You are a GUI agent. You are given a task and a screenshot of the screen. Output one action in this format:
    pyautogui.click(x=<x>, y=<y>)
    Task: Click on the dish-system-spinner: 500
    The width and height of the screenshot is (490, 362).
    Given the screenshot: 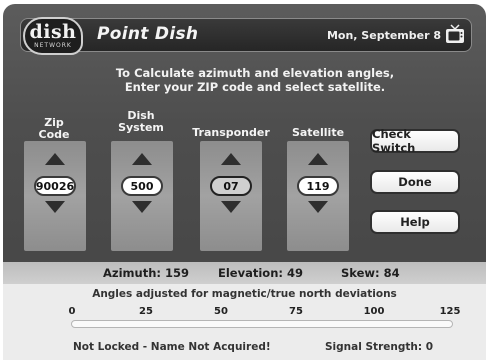 What is the action you would take?
    pyautogui.click(x=142, y=196)
    